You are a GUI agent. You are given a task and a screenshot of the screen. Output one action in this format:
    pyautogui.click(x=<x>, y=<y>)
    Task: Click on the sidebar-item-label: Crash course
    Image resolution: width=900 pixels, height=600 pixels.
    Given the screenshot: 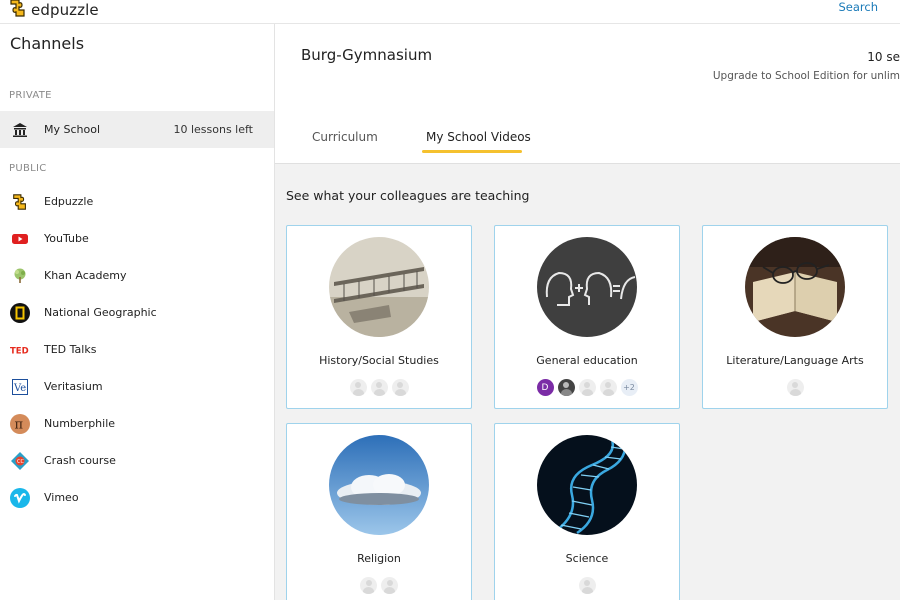 What is the action you would take?
    pyautogui.click(x=80, y=460)
    